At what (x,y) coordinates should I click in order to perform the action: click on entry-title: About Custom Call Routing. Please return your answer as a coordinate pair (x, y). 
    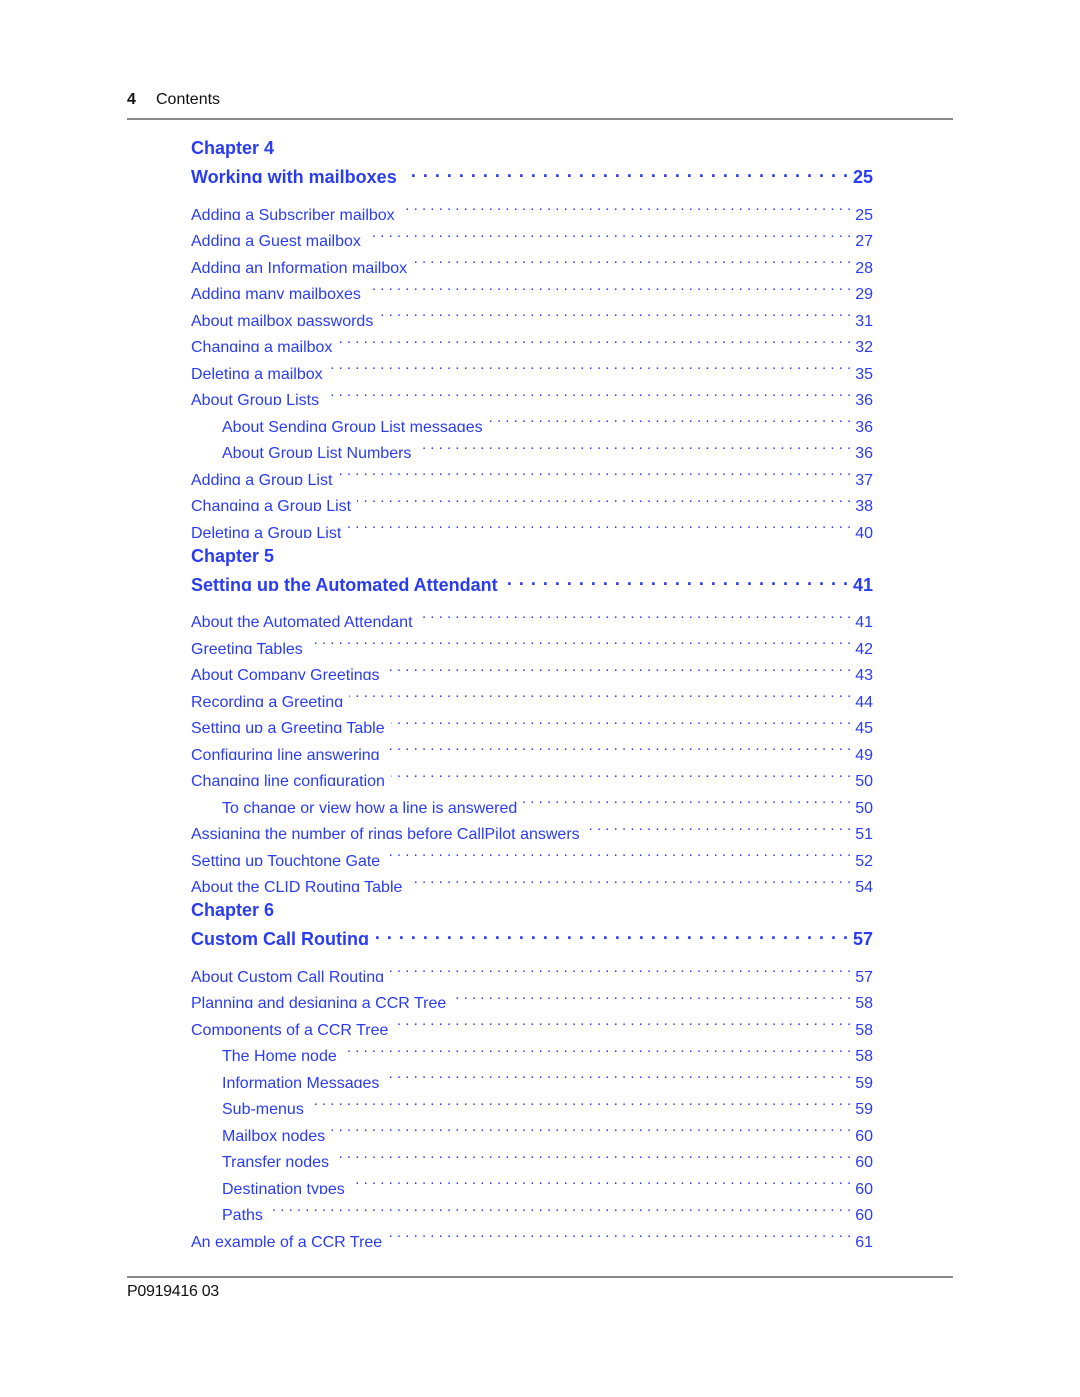
    Looking at the image, I should click on (287, 975).